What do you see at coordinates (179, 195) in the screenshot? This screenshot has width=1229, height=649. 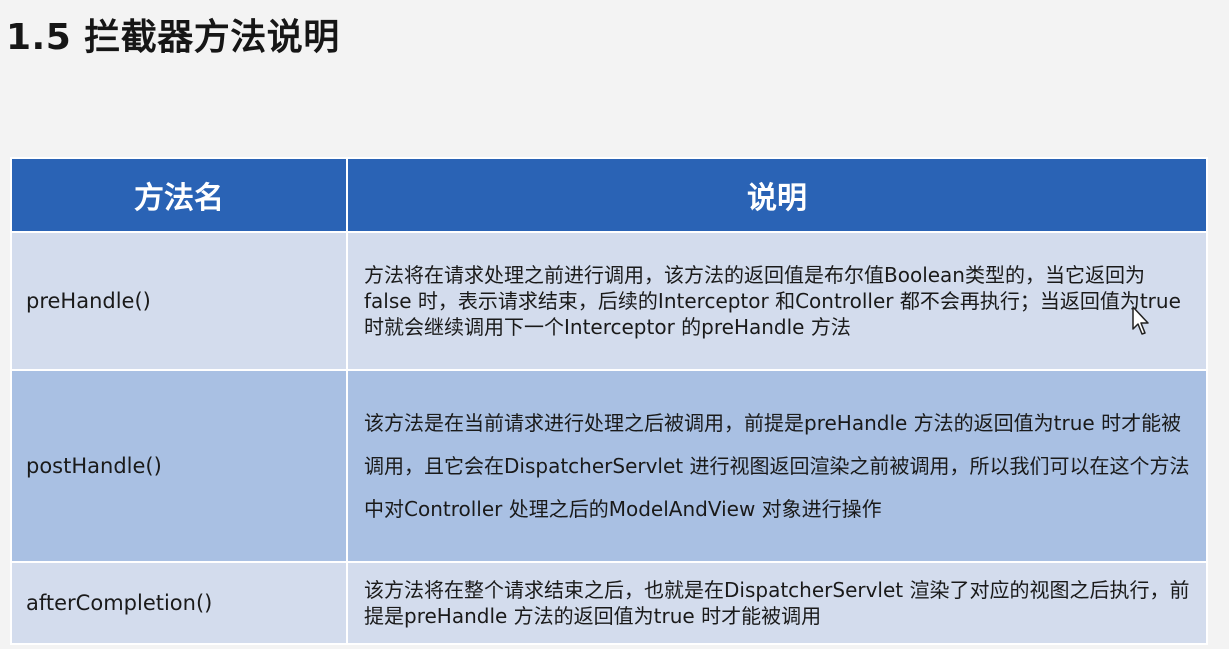 I see `header-method-name: 方法名` at bounding box center [179, 195].